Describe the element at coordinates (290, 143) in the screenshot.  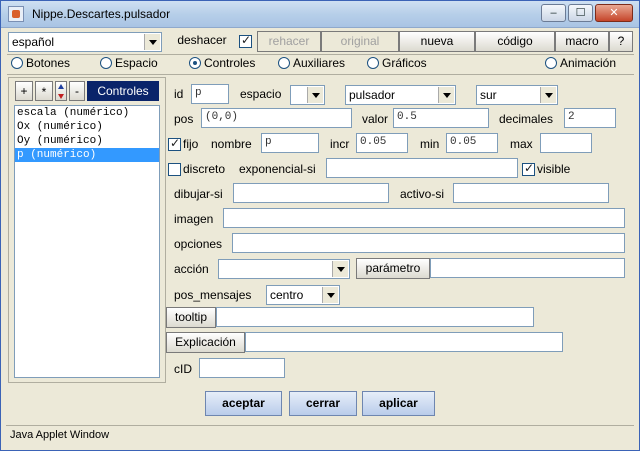
I see `nombre-field: p` at that location.